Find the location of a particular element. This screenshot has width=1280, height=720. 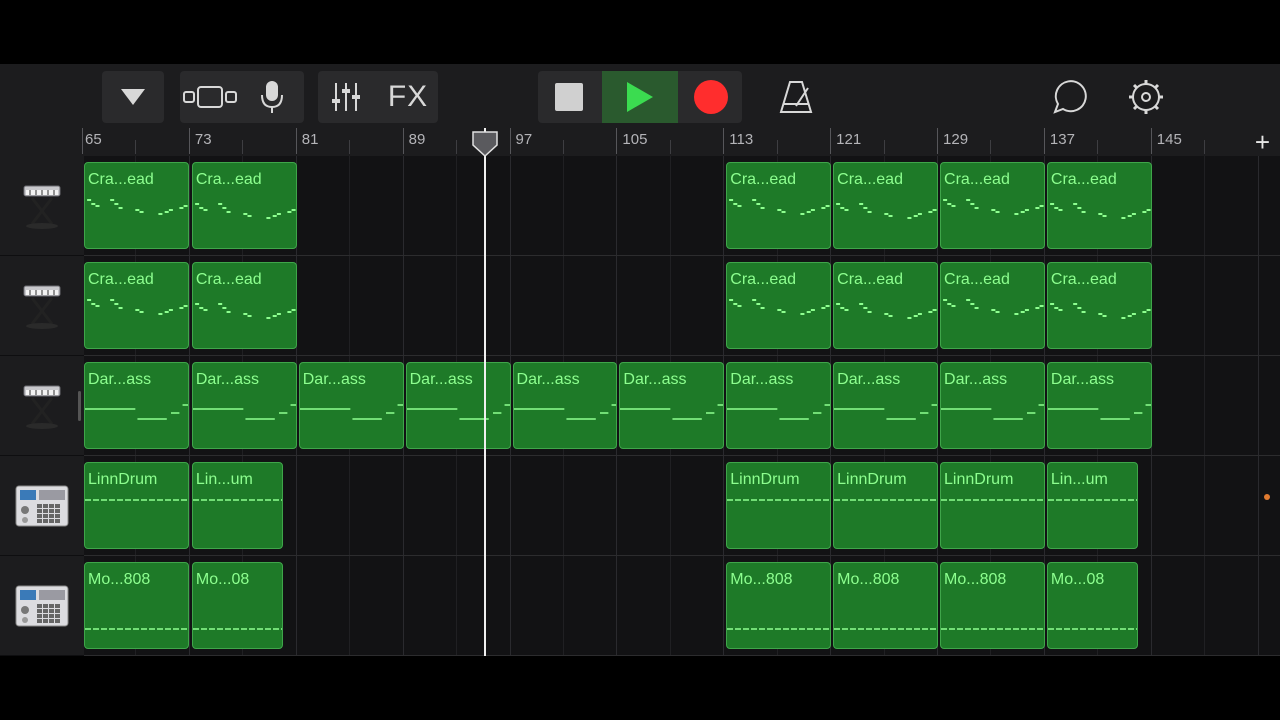

tracks-view-button is located at coordinates (210, 97).